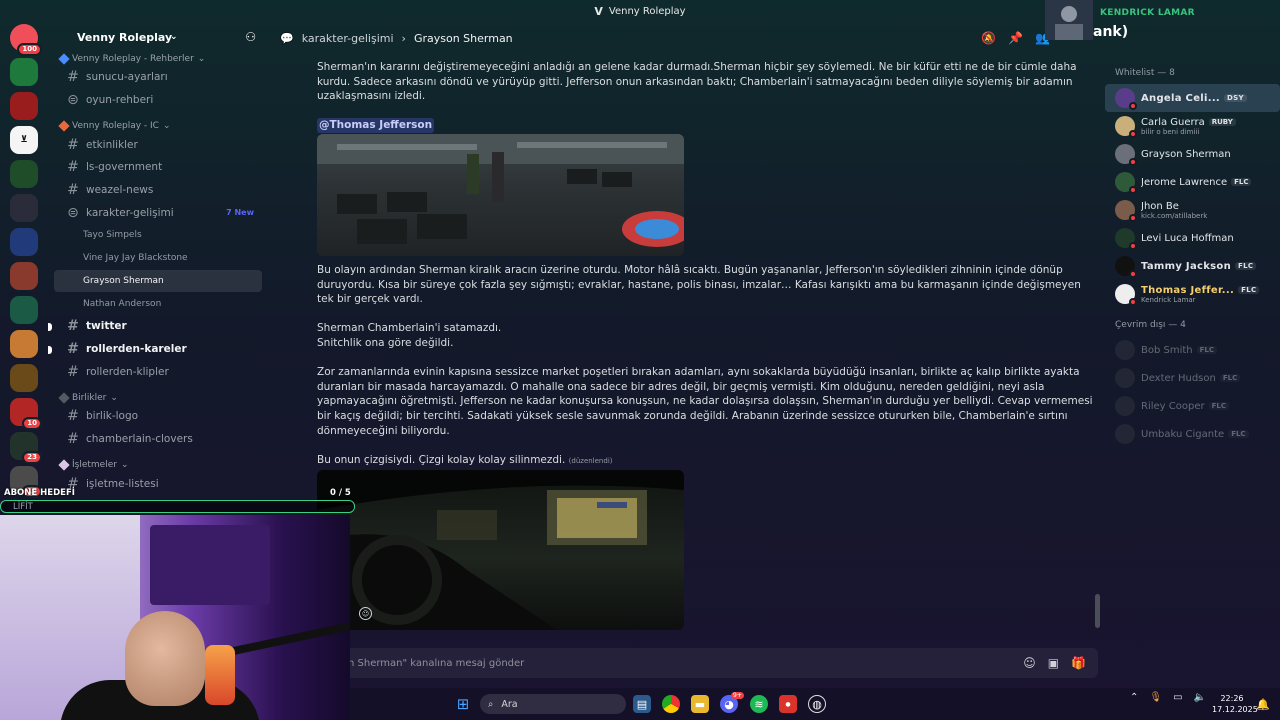 The width and height of the screenshot is (1280, 720). What do you see at coordinates (463, 704) in the screenshot?
I see `windows-start-icon: ⊞` at bounding box center [463, 704].